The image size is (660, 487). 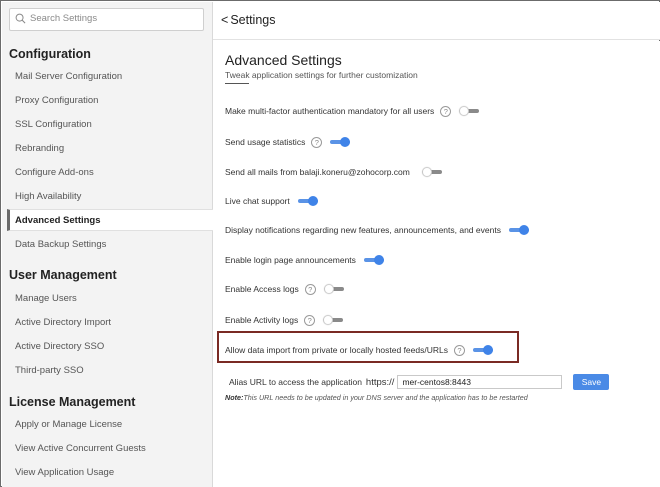 What do you see at coordinates (262, 320) in the screenshot?
I see `setting-label: Enable Activity logs` at bounding box center [262, 320].